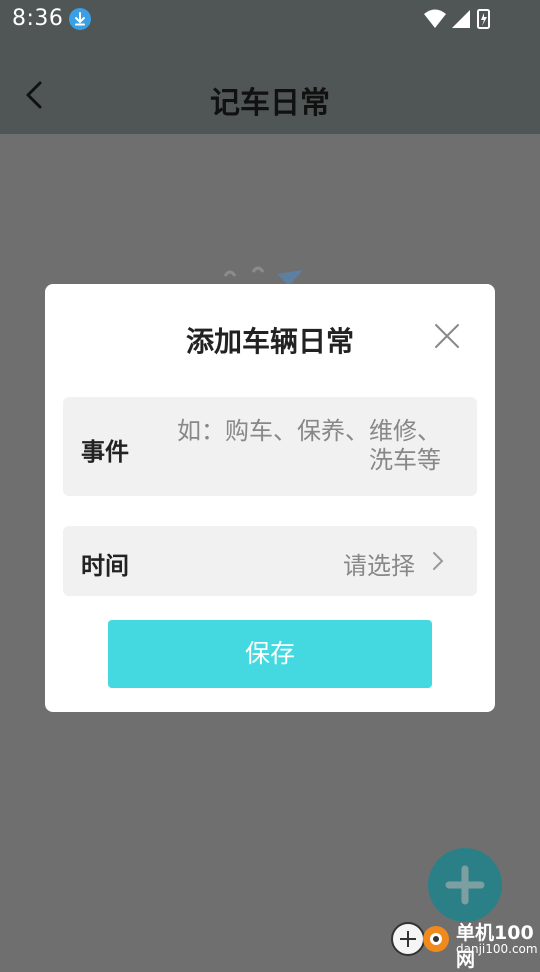 This screenshot has width=540, height=972. Describe the element at coordinates (105, 452) in the screenshot. I see `event-label: 事件` at that location.